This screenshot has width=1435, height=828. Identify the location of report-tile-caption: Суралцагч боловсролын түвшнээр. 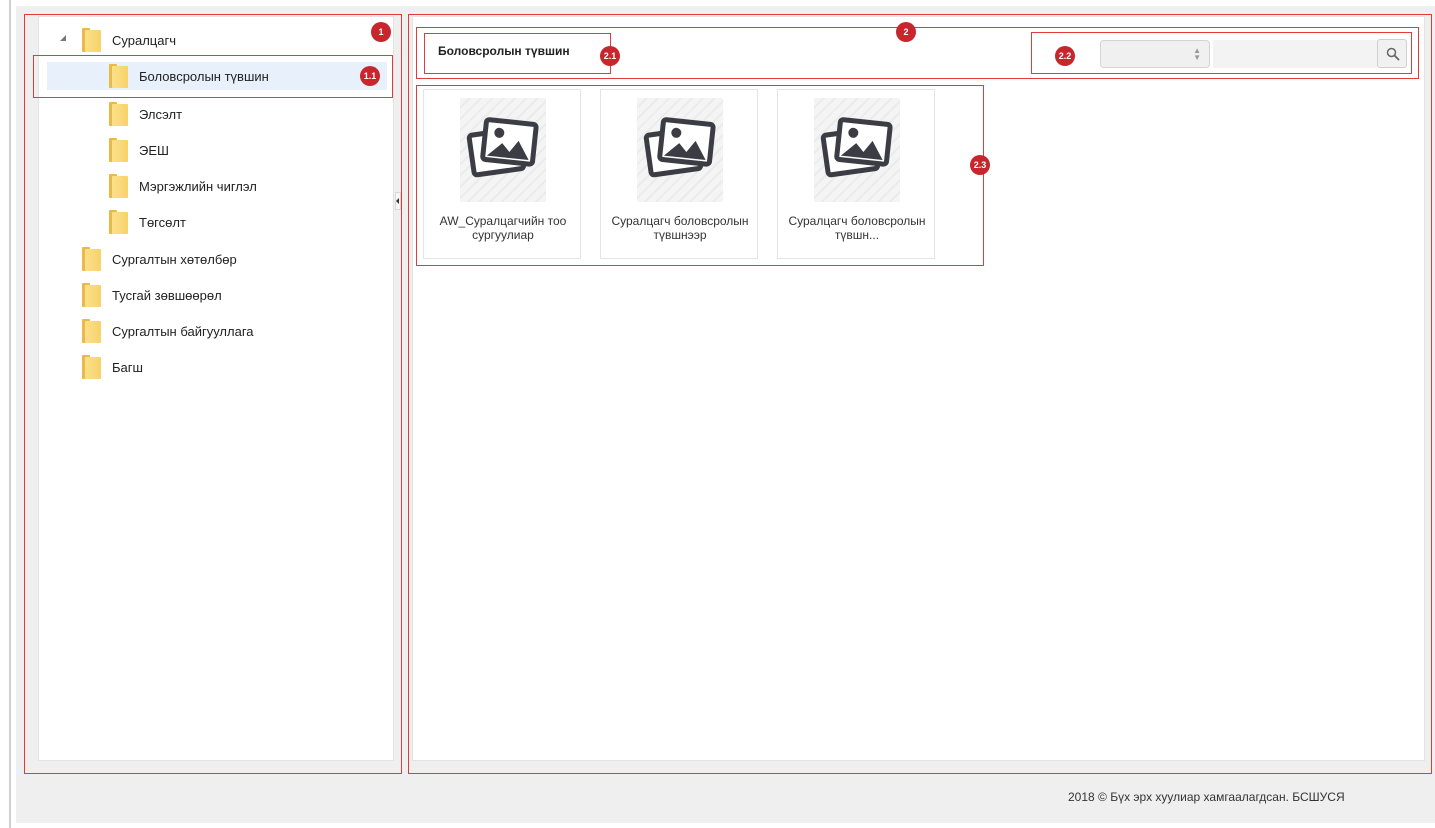
(680, 228).